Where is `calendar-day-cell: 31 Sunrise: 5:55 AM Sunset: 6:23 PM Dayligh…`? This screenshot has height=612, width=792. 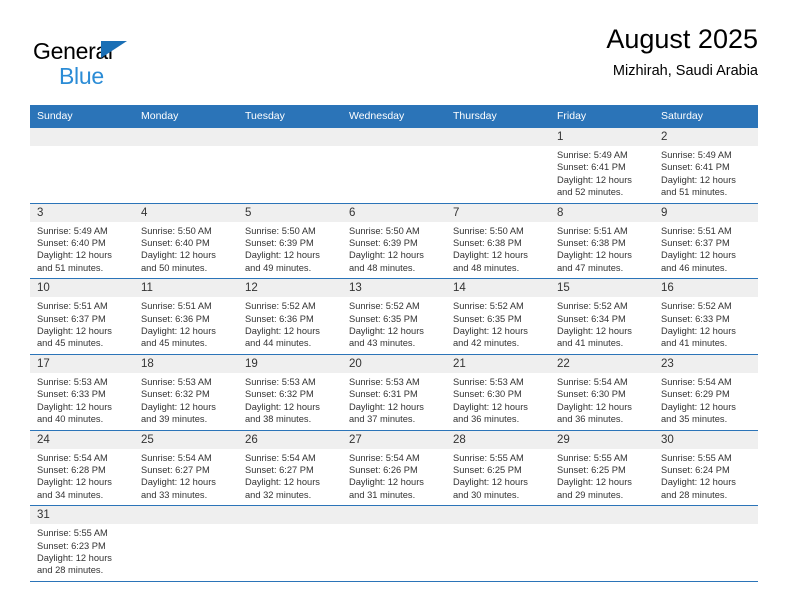
calendar-day-cell: 31 Sunrise: 5:55 AM Sunset: 6:23 PM Dayligh… is located at coordinates (82, 543).